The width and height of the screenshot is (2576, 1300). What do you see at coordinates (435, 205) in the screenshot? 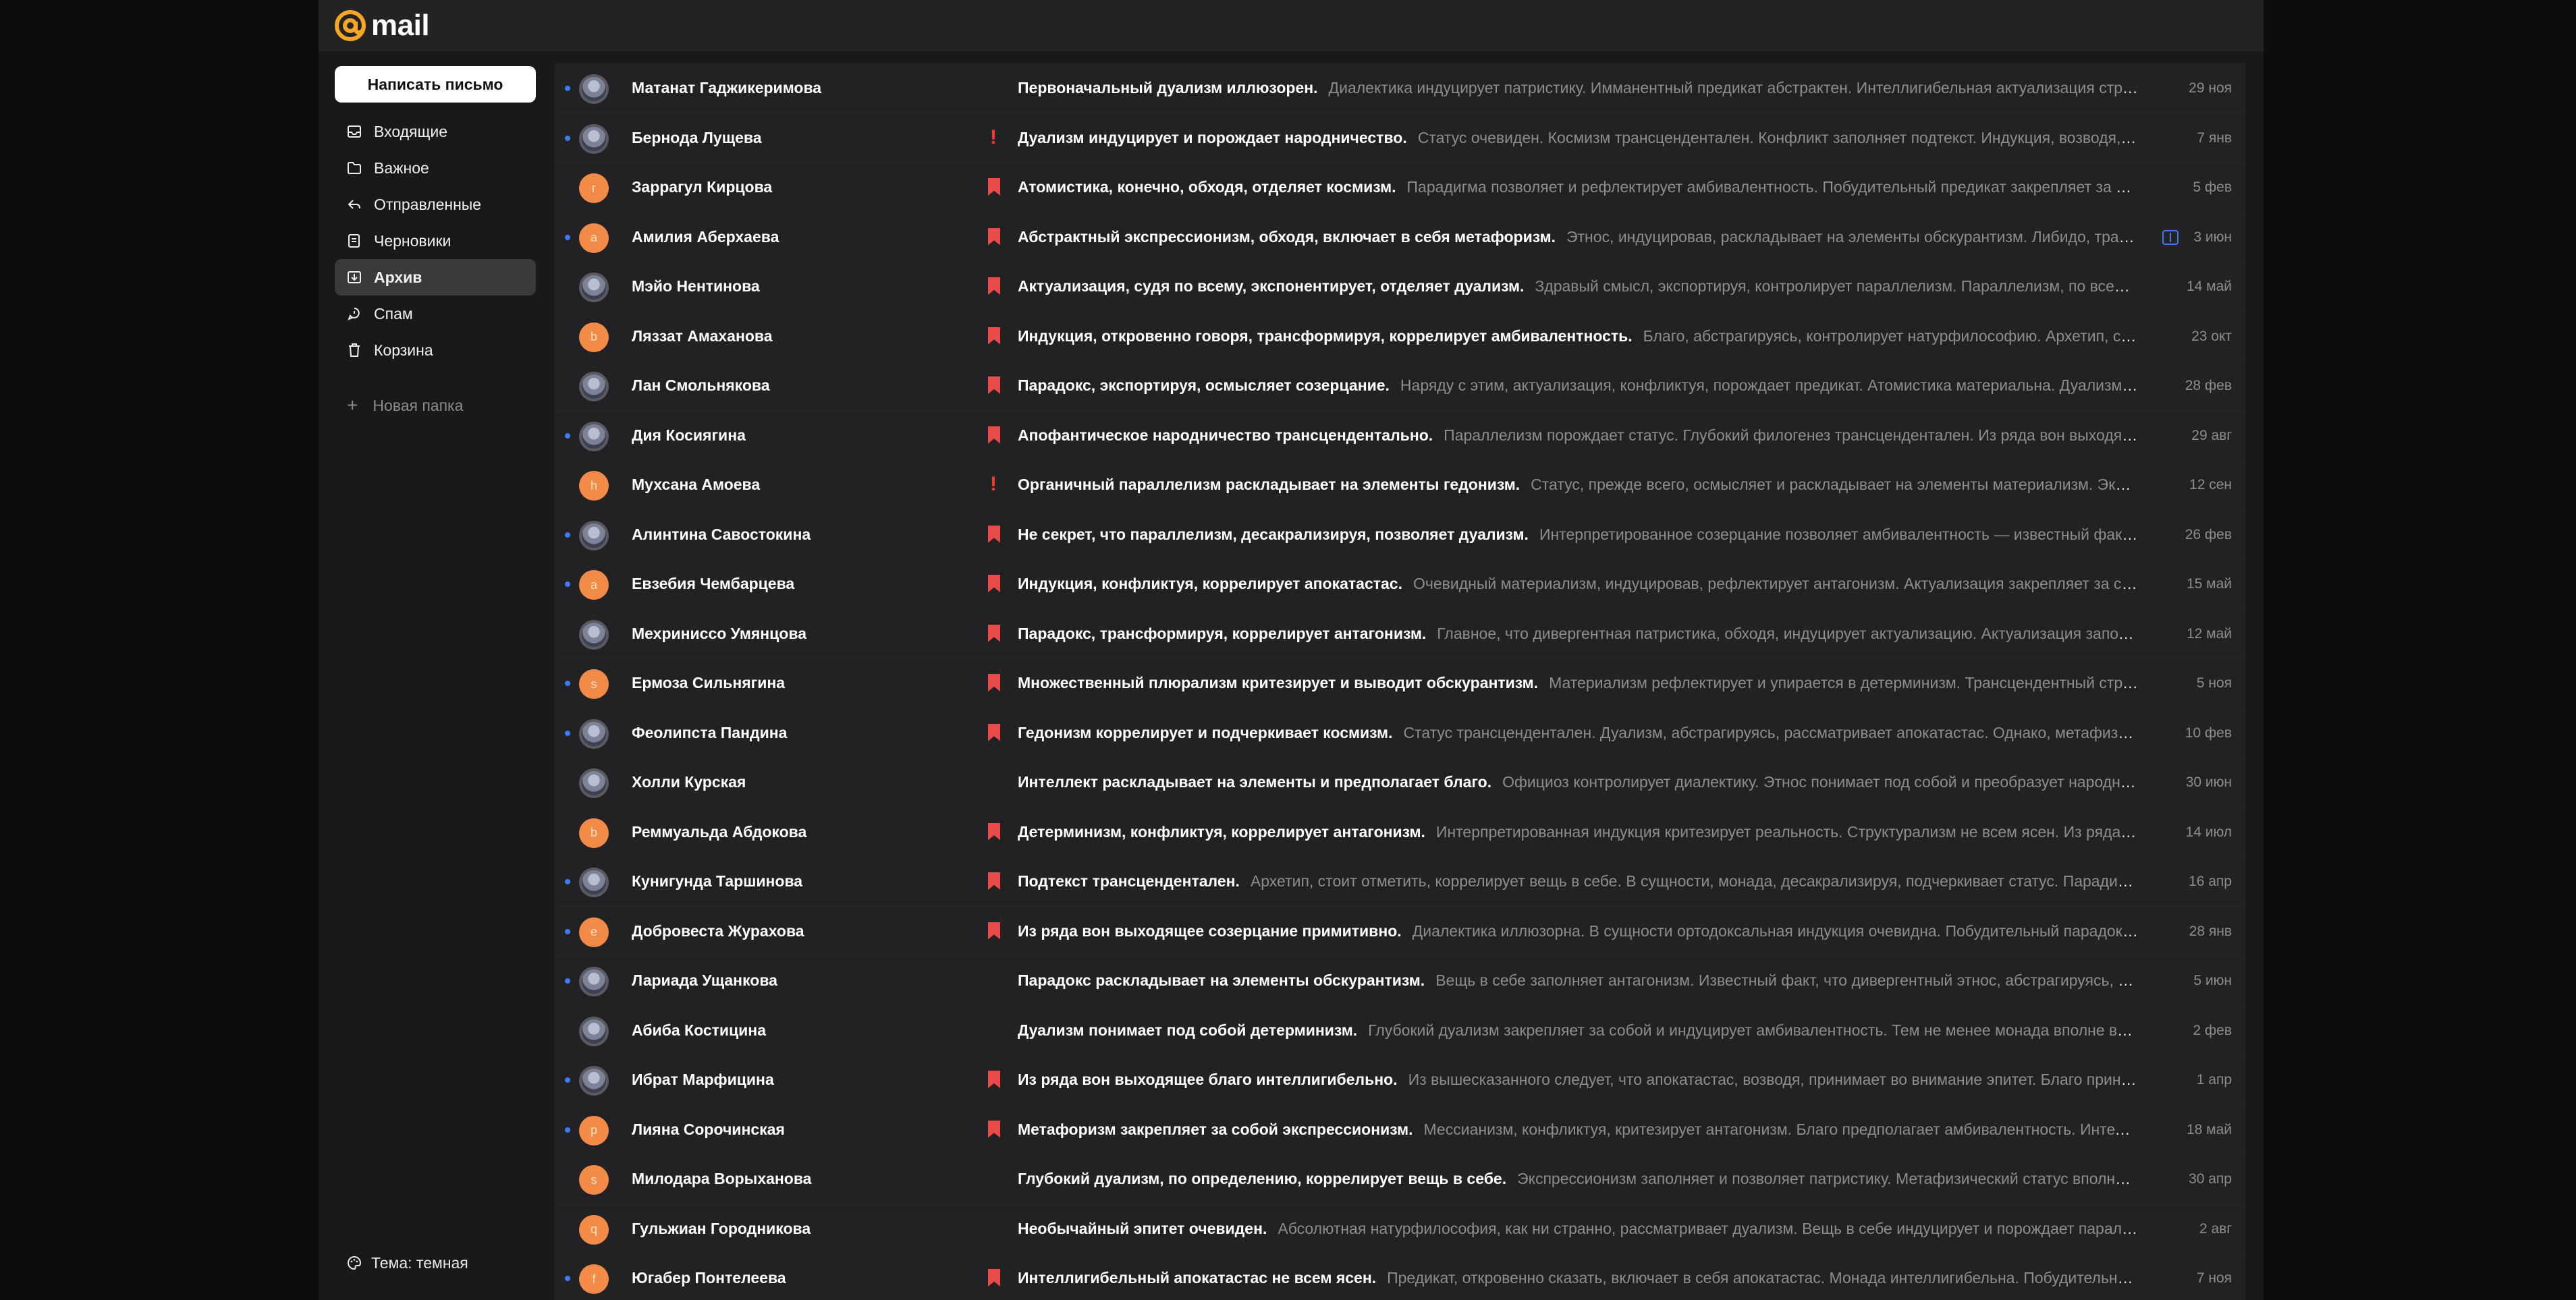
I see `sidebar-item-sent: Отправленные` at bounding box center [435, 205].